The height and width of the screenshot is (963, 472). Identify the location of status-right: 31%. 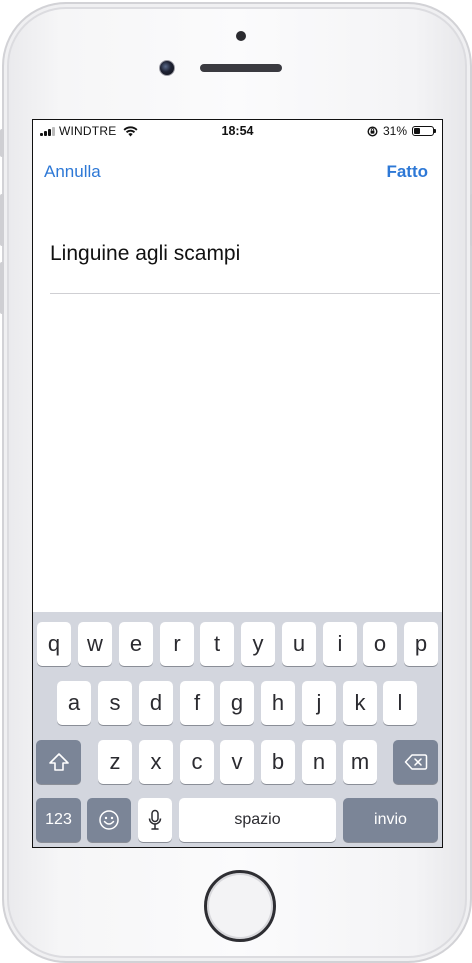
(401, 131).